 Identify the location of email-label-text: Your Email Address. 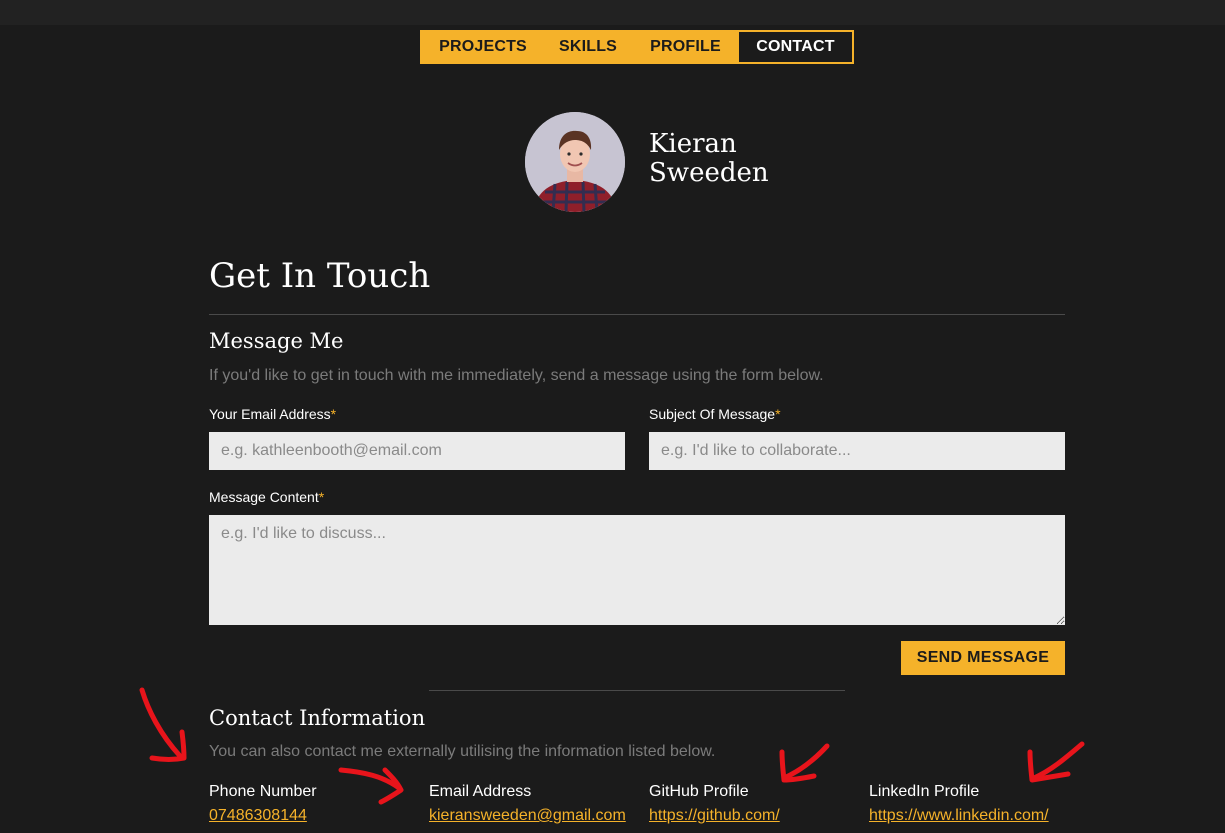
(270, 414).